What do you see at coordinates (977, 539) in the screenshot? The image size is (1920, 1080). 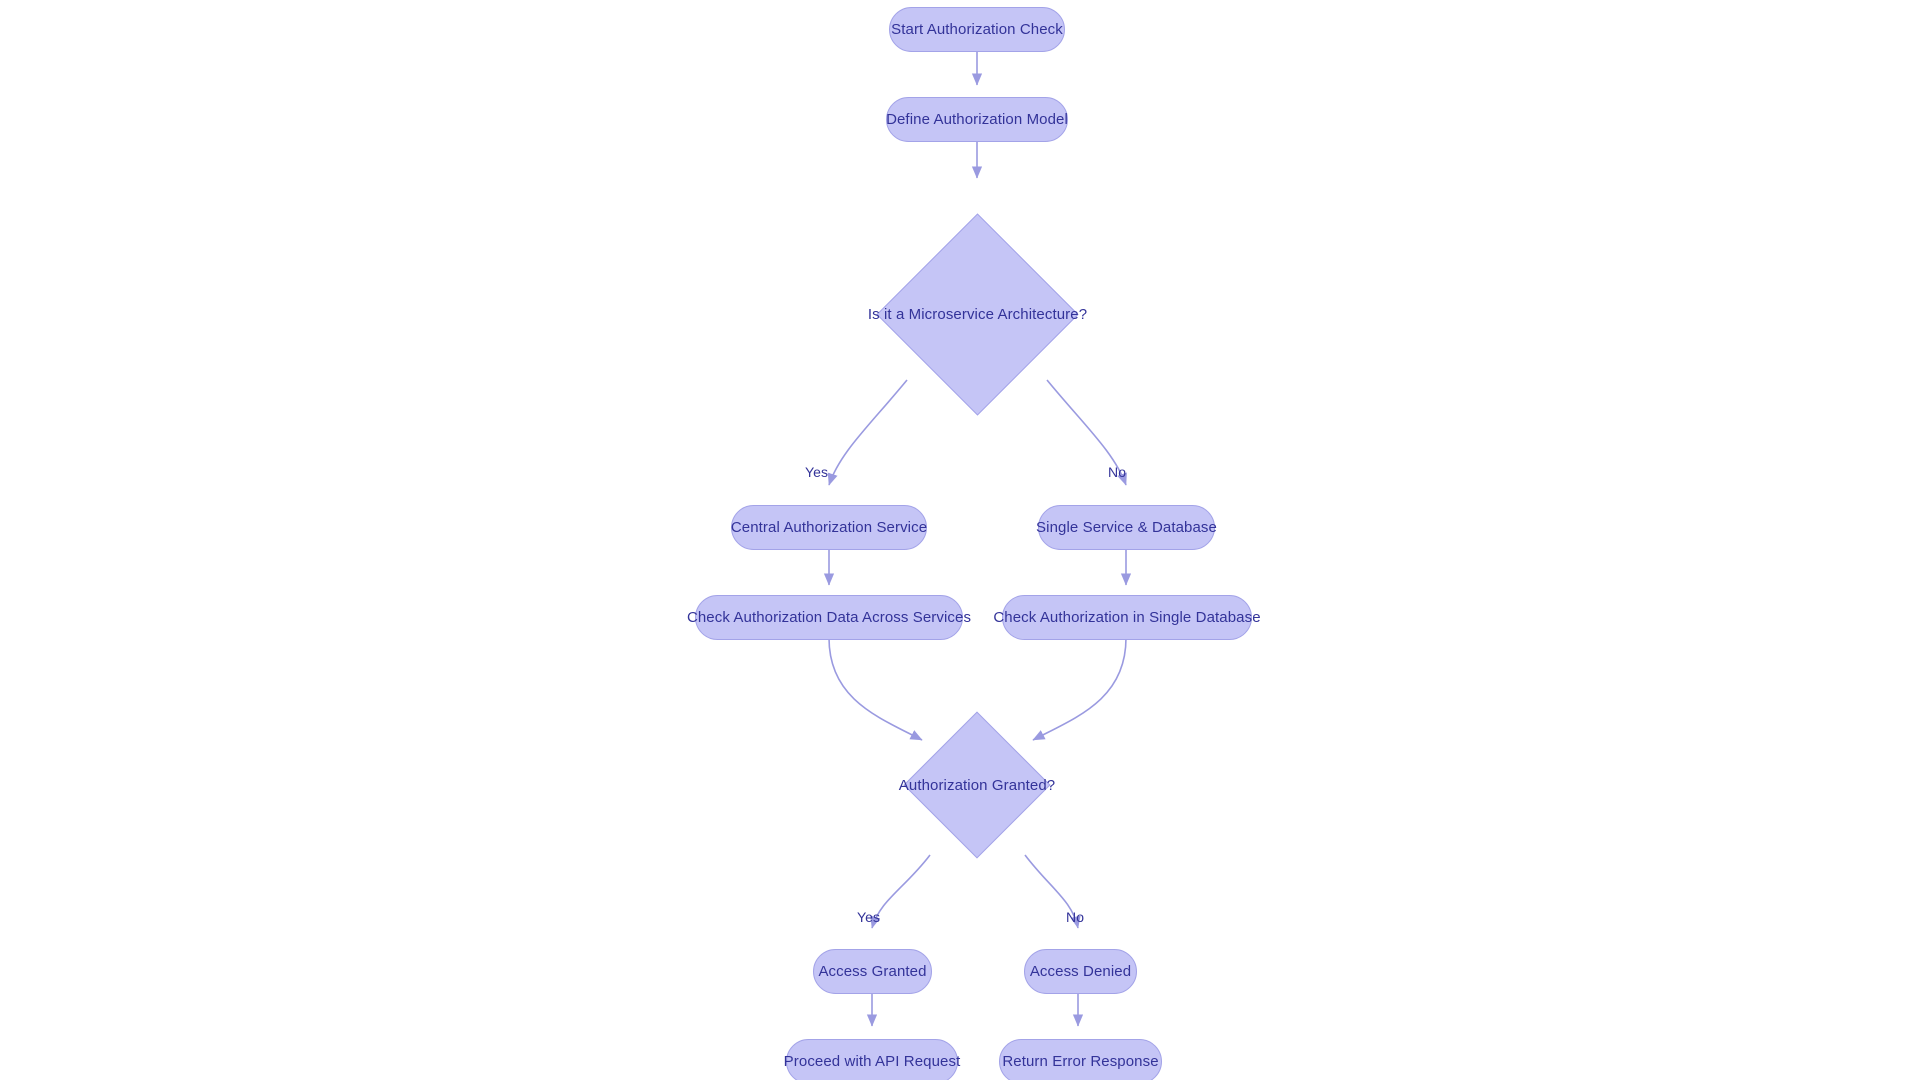 I see `edge-layer` at bounding box center [977, 539].